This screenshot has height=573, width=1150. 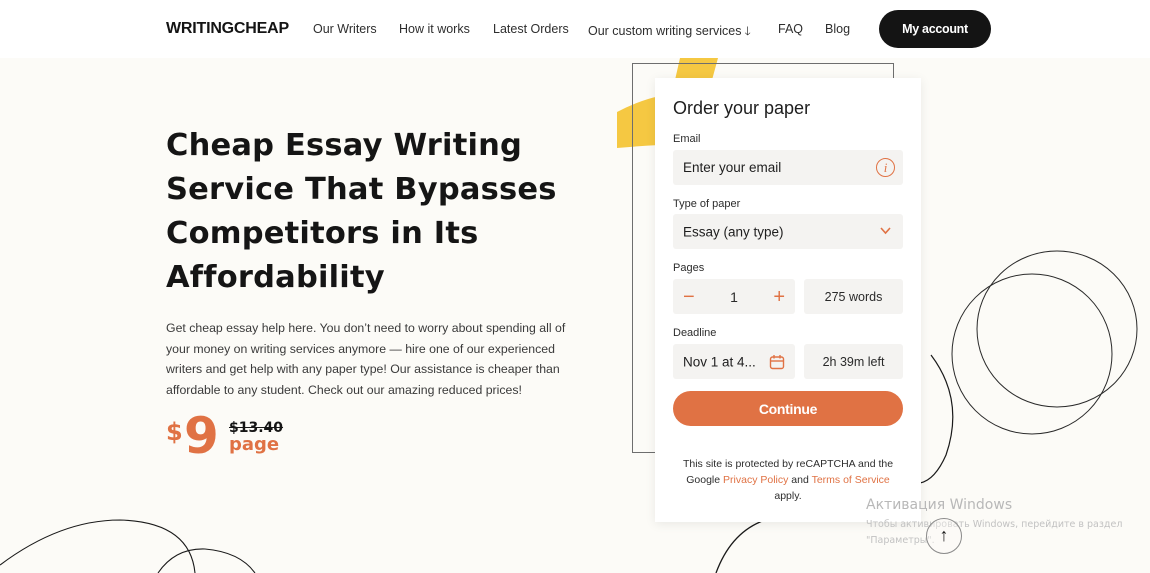 I want to click on pages-label: Pages, so click(x=689, y=268).